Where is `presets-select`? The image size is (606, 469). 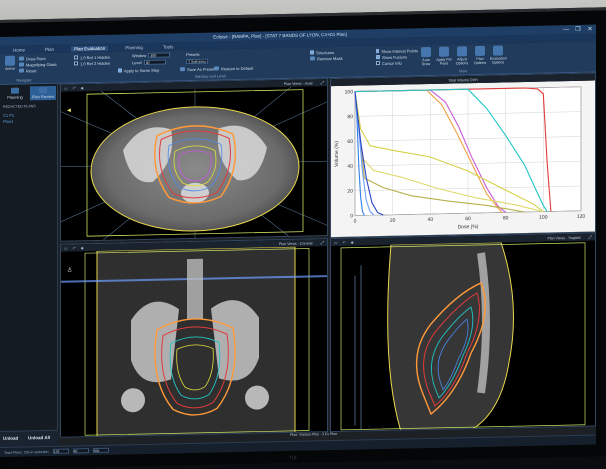
presets-select is located at coordinates (197, 61).